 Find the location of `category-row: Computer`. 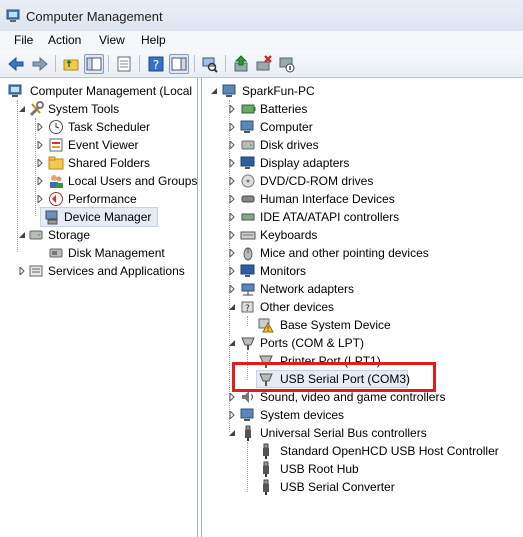

category-row: Computer is located at coordinates (362, 127).